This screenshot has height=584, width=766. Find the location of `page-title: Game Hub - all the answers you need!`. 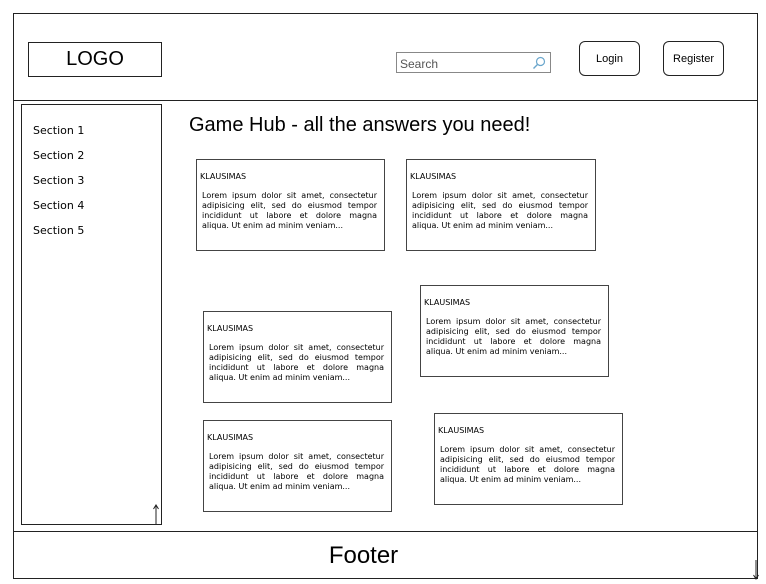

page-title: Game Hub - all the answers you need! is located at coordinates (360, 125).